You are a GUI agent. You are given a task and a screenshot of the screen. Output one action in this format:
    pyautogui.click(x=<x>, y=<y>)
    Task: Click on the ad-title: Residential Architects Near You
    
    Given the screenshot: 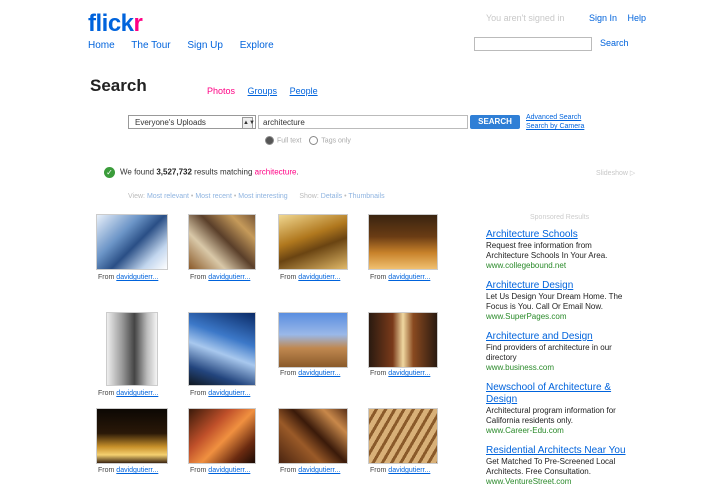 What is the action you would take?
    pyautogui.click(x=561, y=451)
    